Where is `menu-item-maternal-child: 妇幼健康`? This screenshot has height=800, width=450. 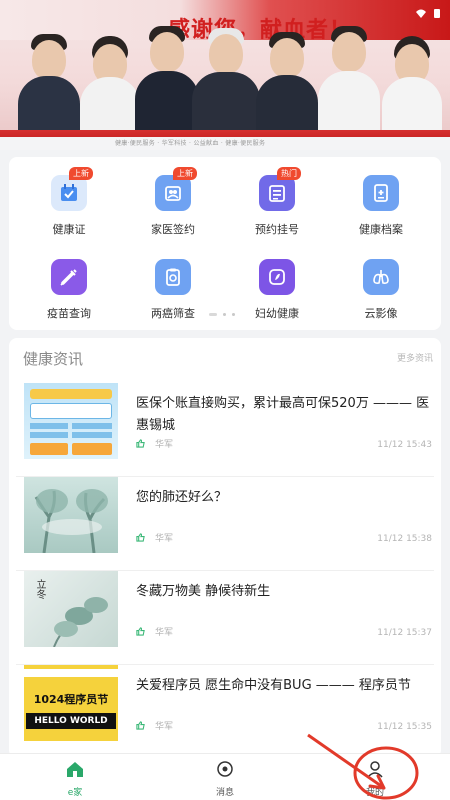 menu-item-maternal-child: 妇幼健康 is located at coordinates (277, 290).